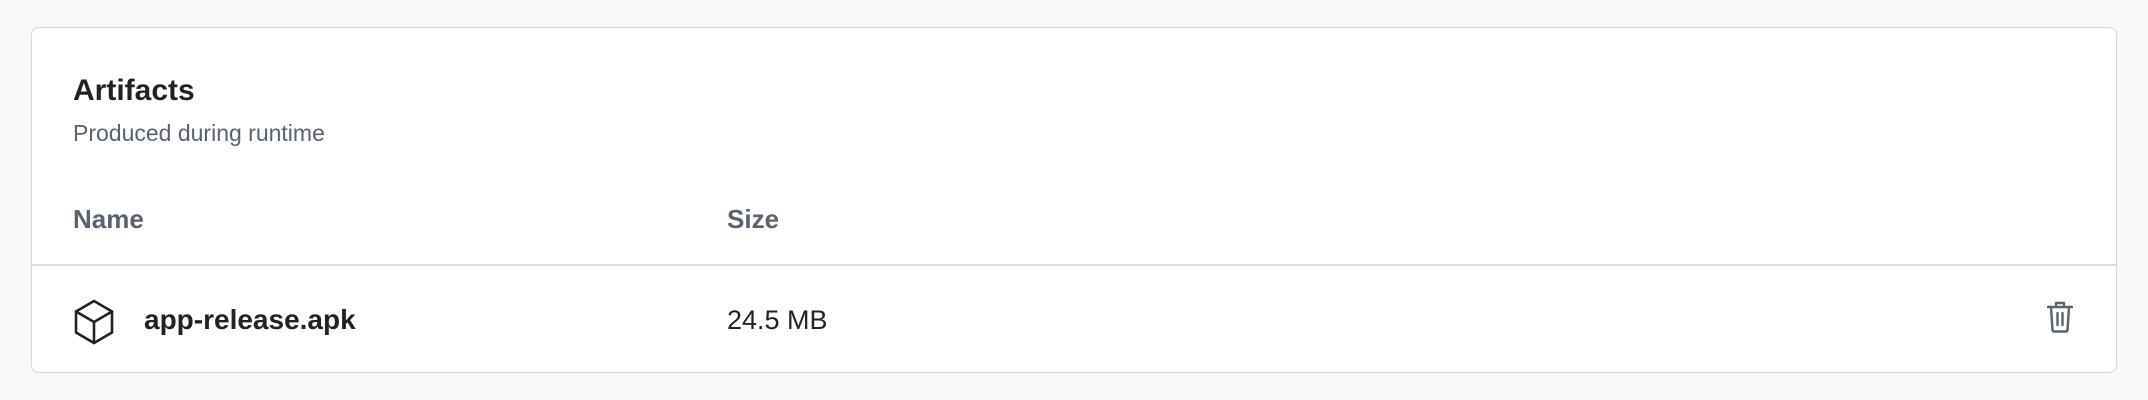 This screenshot has height=400, width=2148. Describe the element at coordinates (753, 219) in the screenshot. I see `column-header-size: Size` at that location.